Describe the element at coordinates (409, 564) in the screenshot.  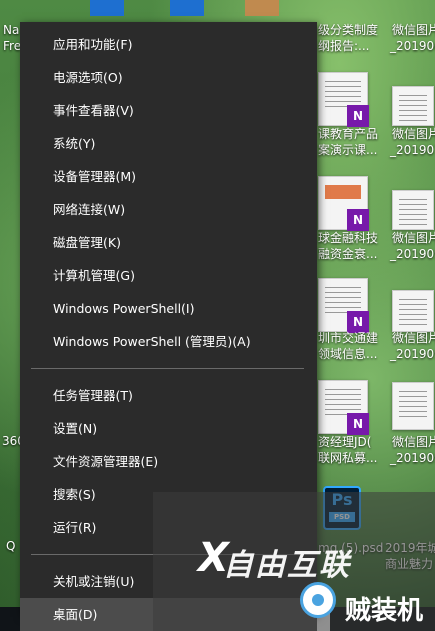
I see `desktop-icon-label: 商业魅力` at that location.